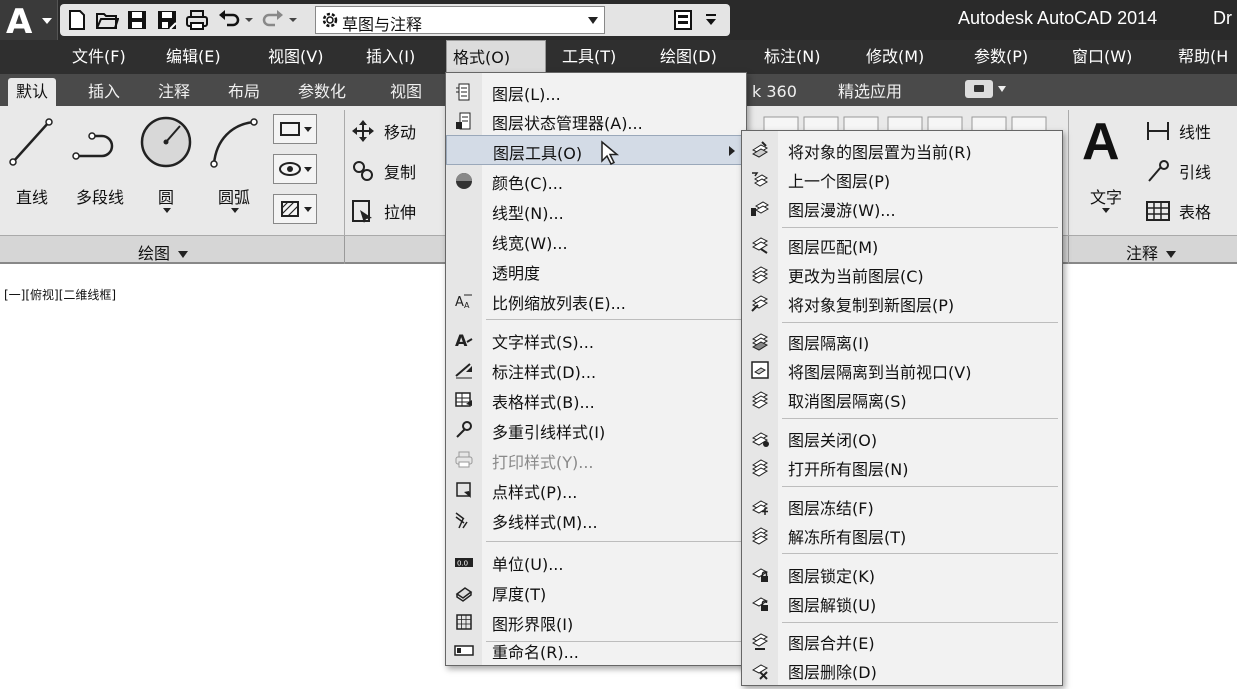  What do you see at coordinates (902, 438) in the screenshot?
I see `submenu-item-layer-off: 图层关闭(O)` at bounding box center [902, 438].